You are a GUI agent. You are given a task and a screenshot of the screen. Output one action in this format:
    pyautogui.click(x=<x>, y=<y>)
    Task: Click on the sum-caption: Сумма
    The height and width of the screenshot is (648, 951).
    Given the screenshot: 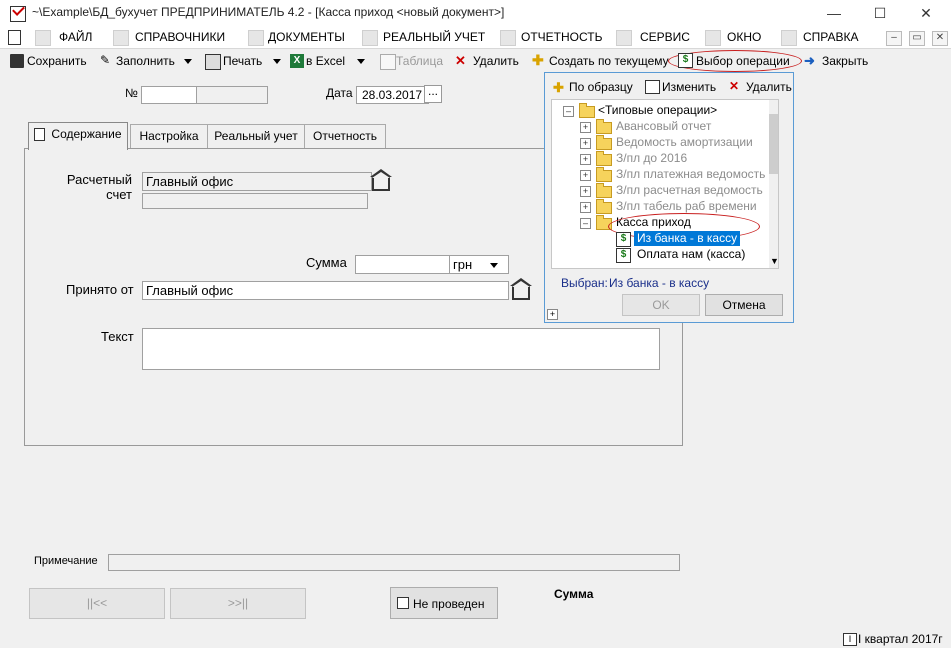 What is the action you would take?
    pyautogui.click(x=574, y=594)
    